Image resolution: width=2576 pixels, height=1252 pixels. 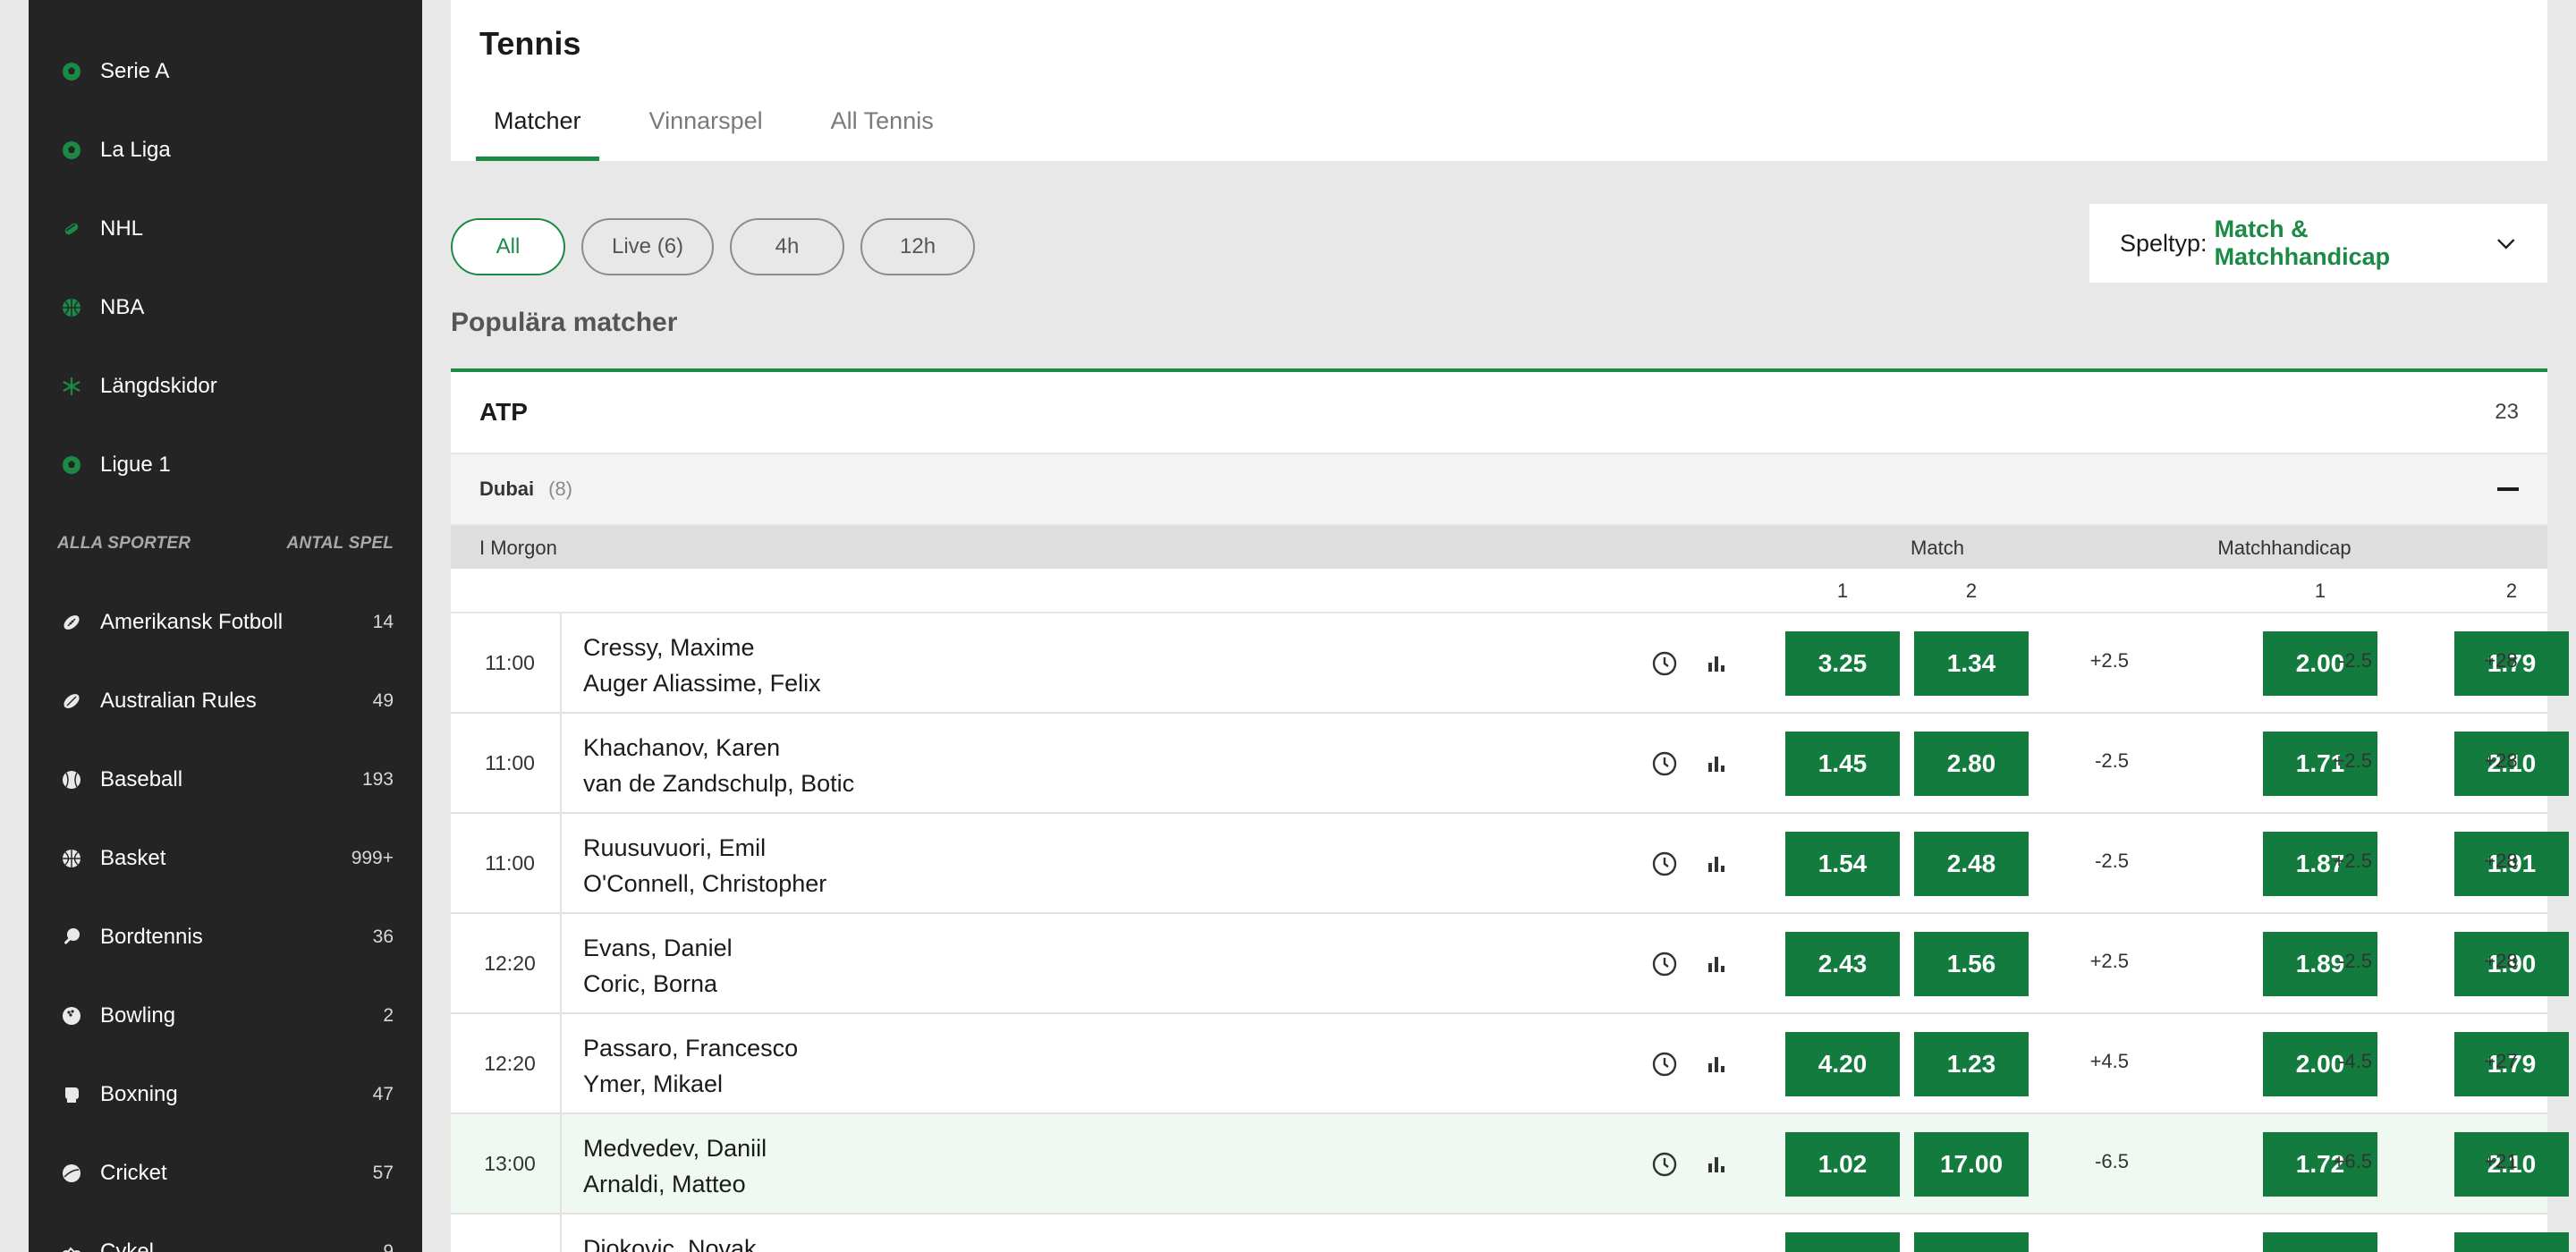 I want to click on handicap-line-2: -2.5, so click(x=2355, y=660).